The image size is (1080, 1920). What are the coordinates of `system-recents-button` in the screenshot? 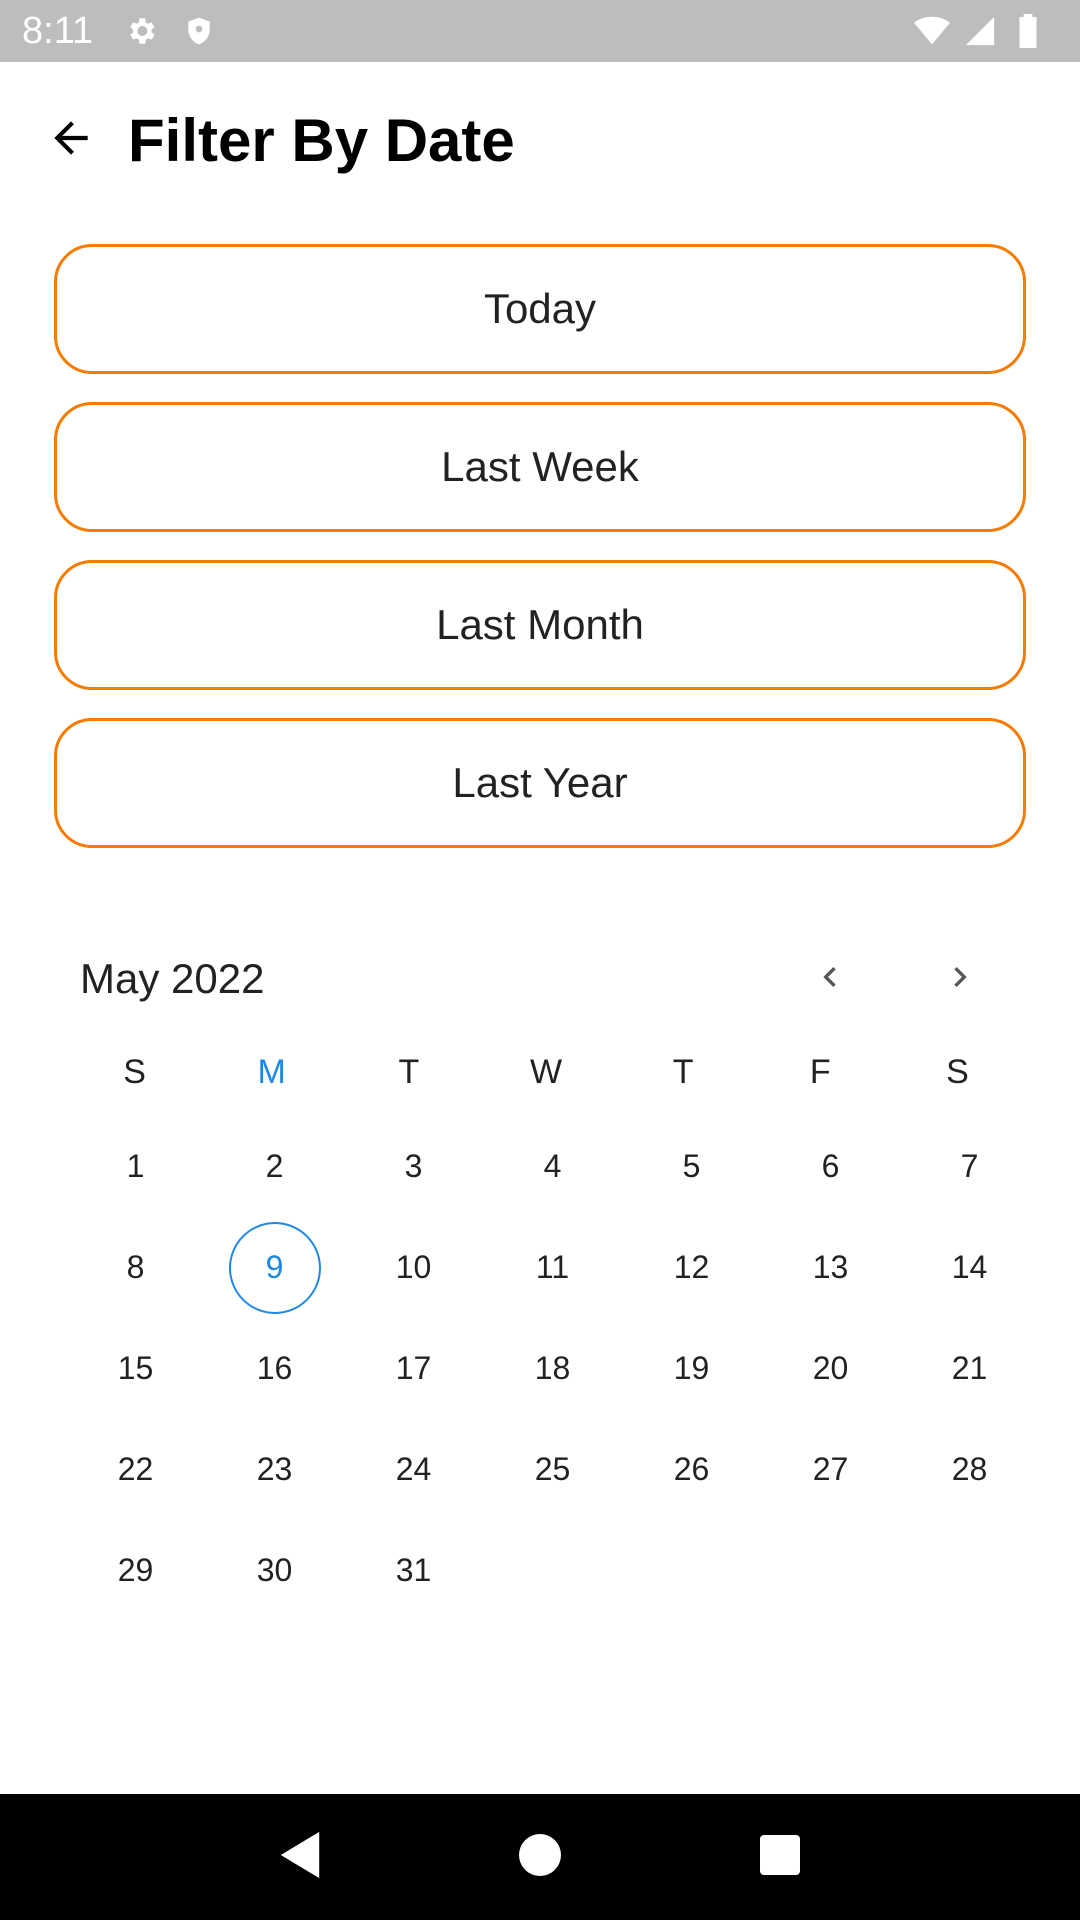 It's located at (780, 1857).